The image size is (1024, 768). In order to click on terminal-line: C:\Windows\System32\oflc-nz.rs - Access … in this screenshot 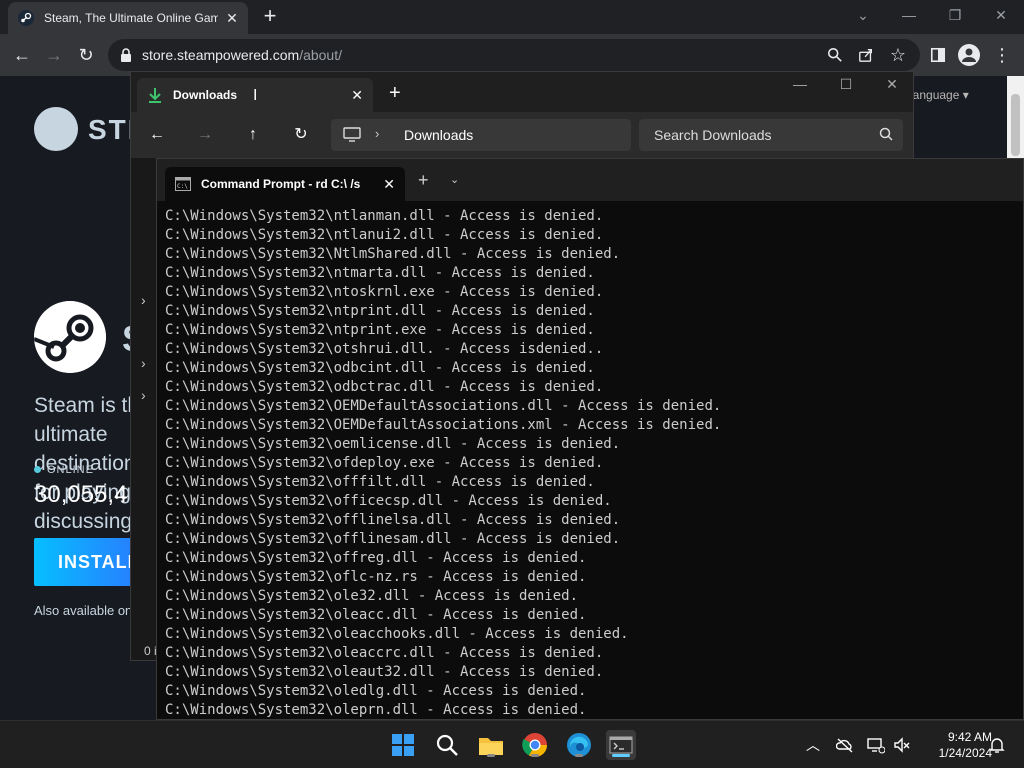, I will do `click(376, 577)`.